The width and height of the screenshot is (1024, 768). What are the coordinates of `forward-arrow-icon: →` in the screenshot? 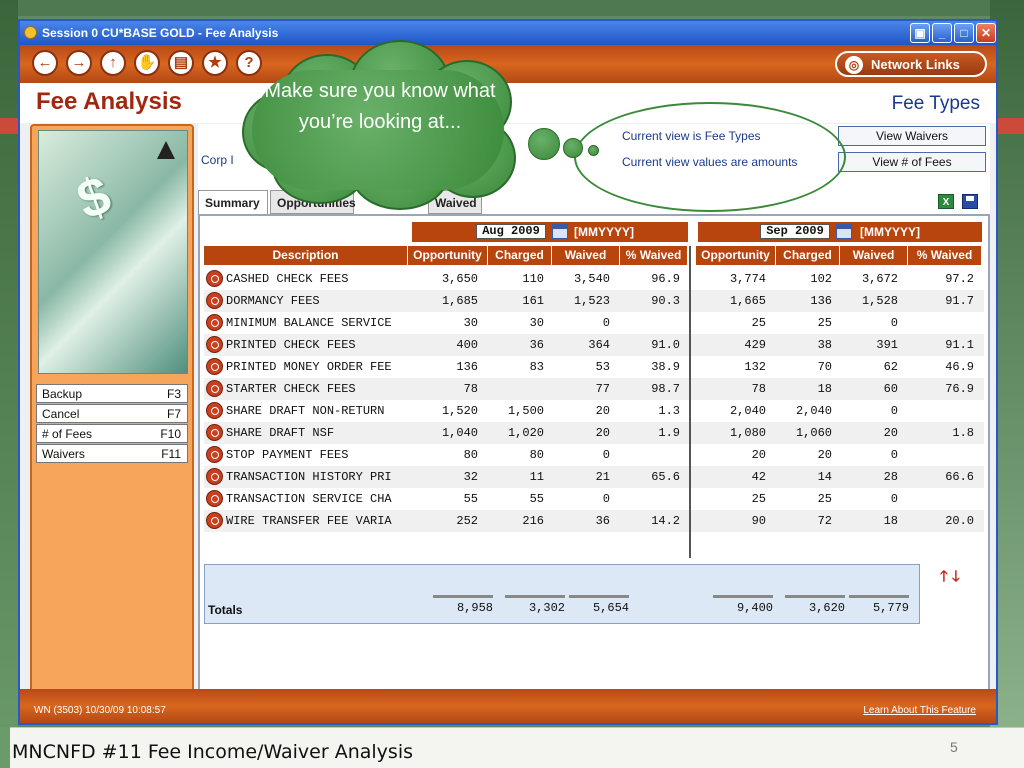 It's located at (79, 63).